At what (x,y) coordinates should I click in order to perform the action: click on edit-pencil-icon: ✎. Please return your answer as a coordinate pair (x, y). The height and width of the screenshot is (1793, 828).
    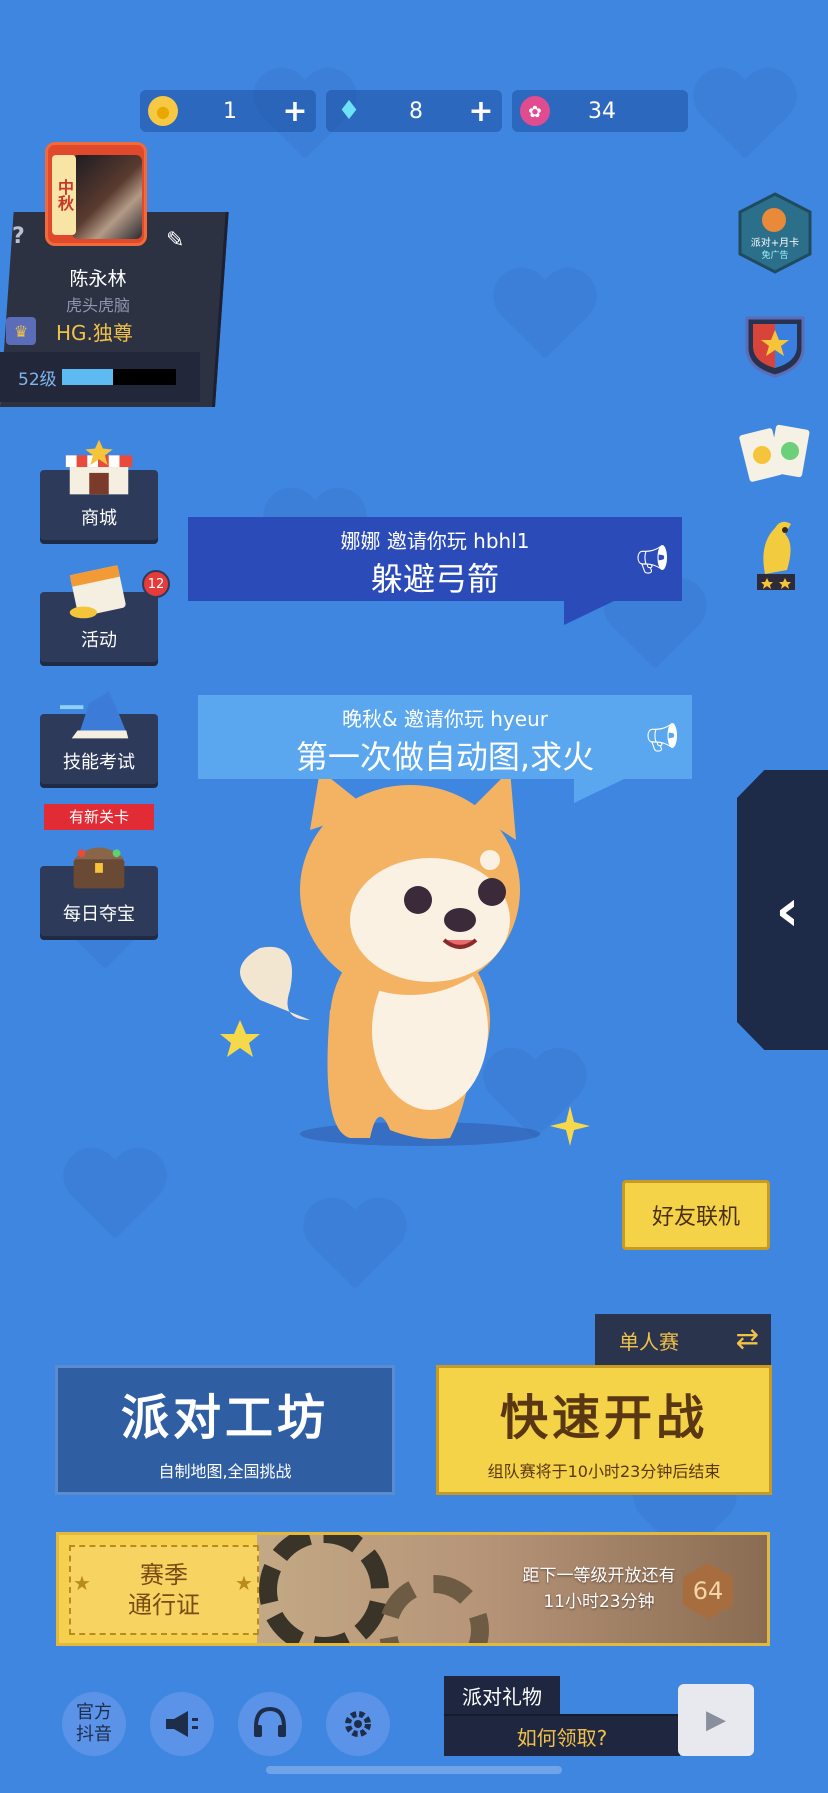
    Looking at the image, I should click on (175, 240).